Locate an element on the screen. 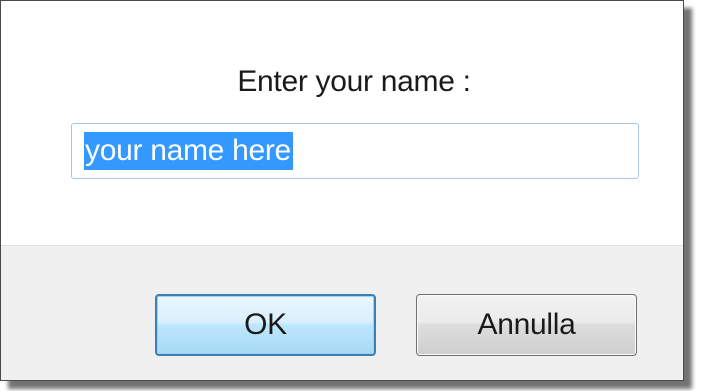 The width and height of the screenshot is (704, 391). name-input: your name here is located at coordinates (355, 151).